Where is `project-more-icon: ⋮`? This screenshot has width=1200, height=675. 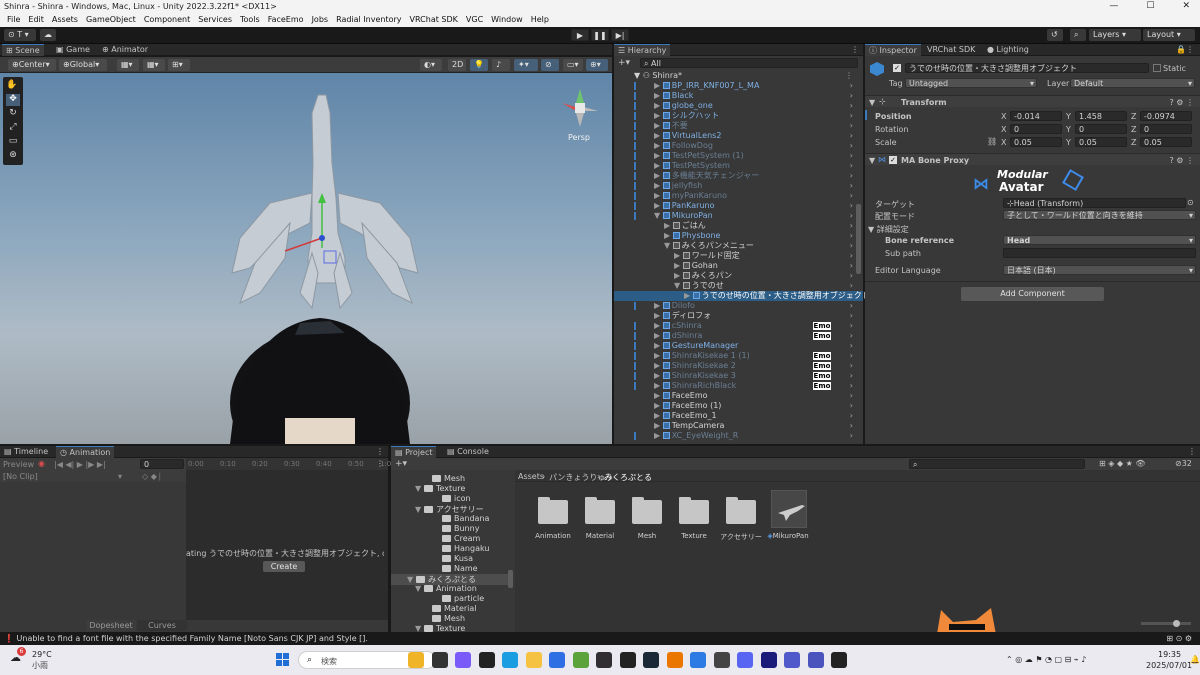
project-more-icon: ⋮ is located at coordinates (1192, 451).